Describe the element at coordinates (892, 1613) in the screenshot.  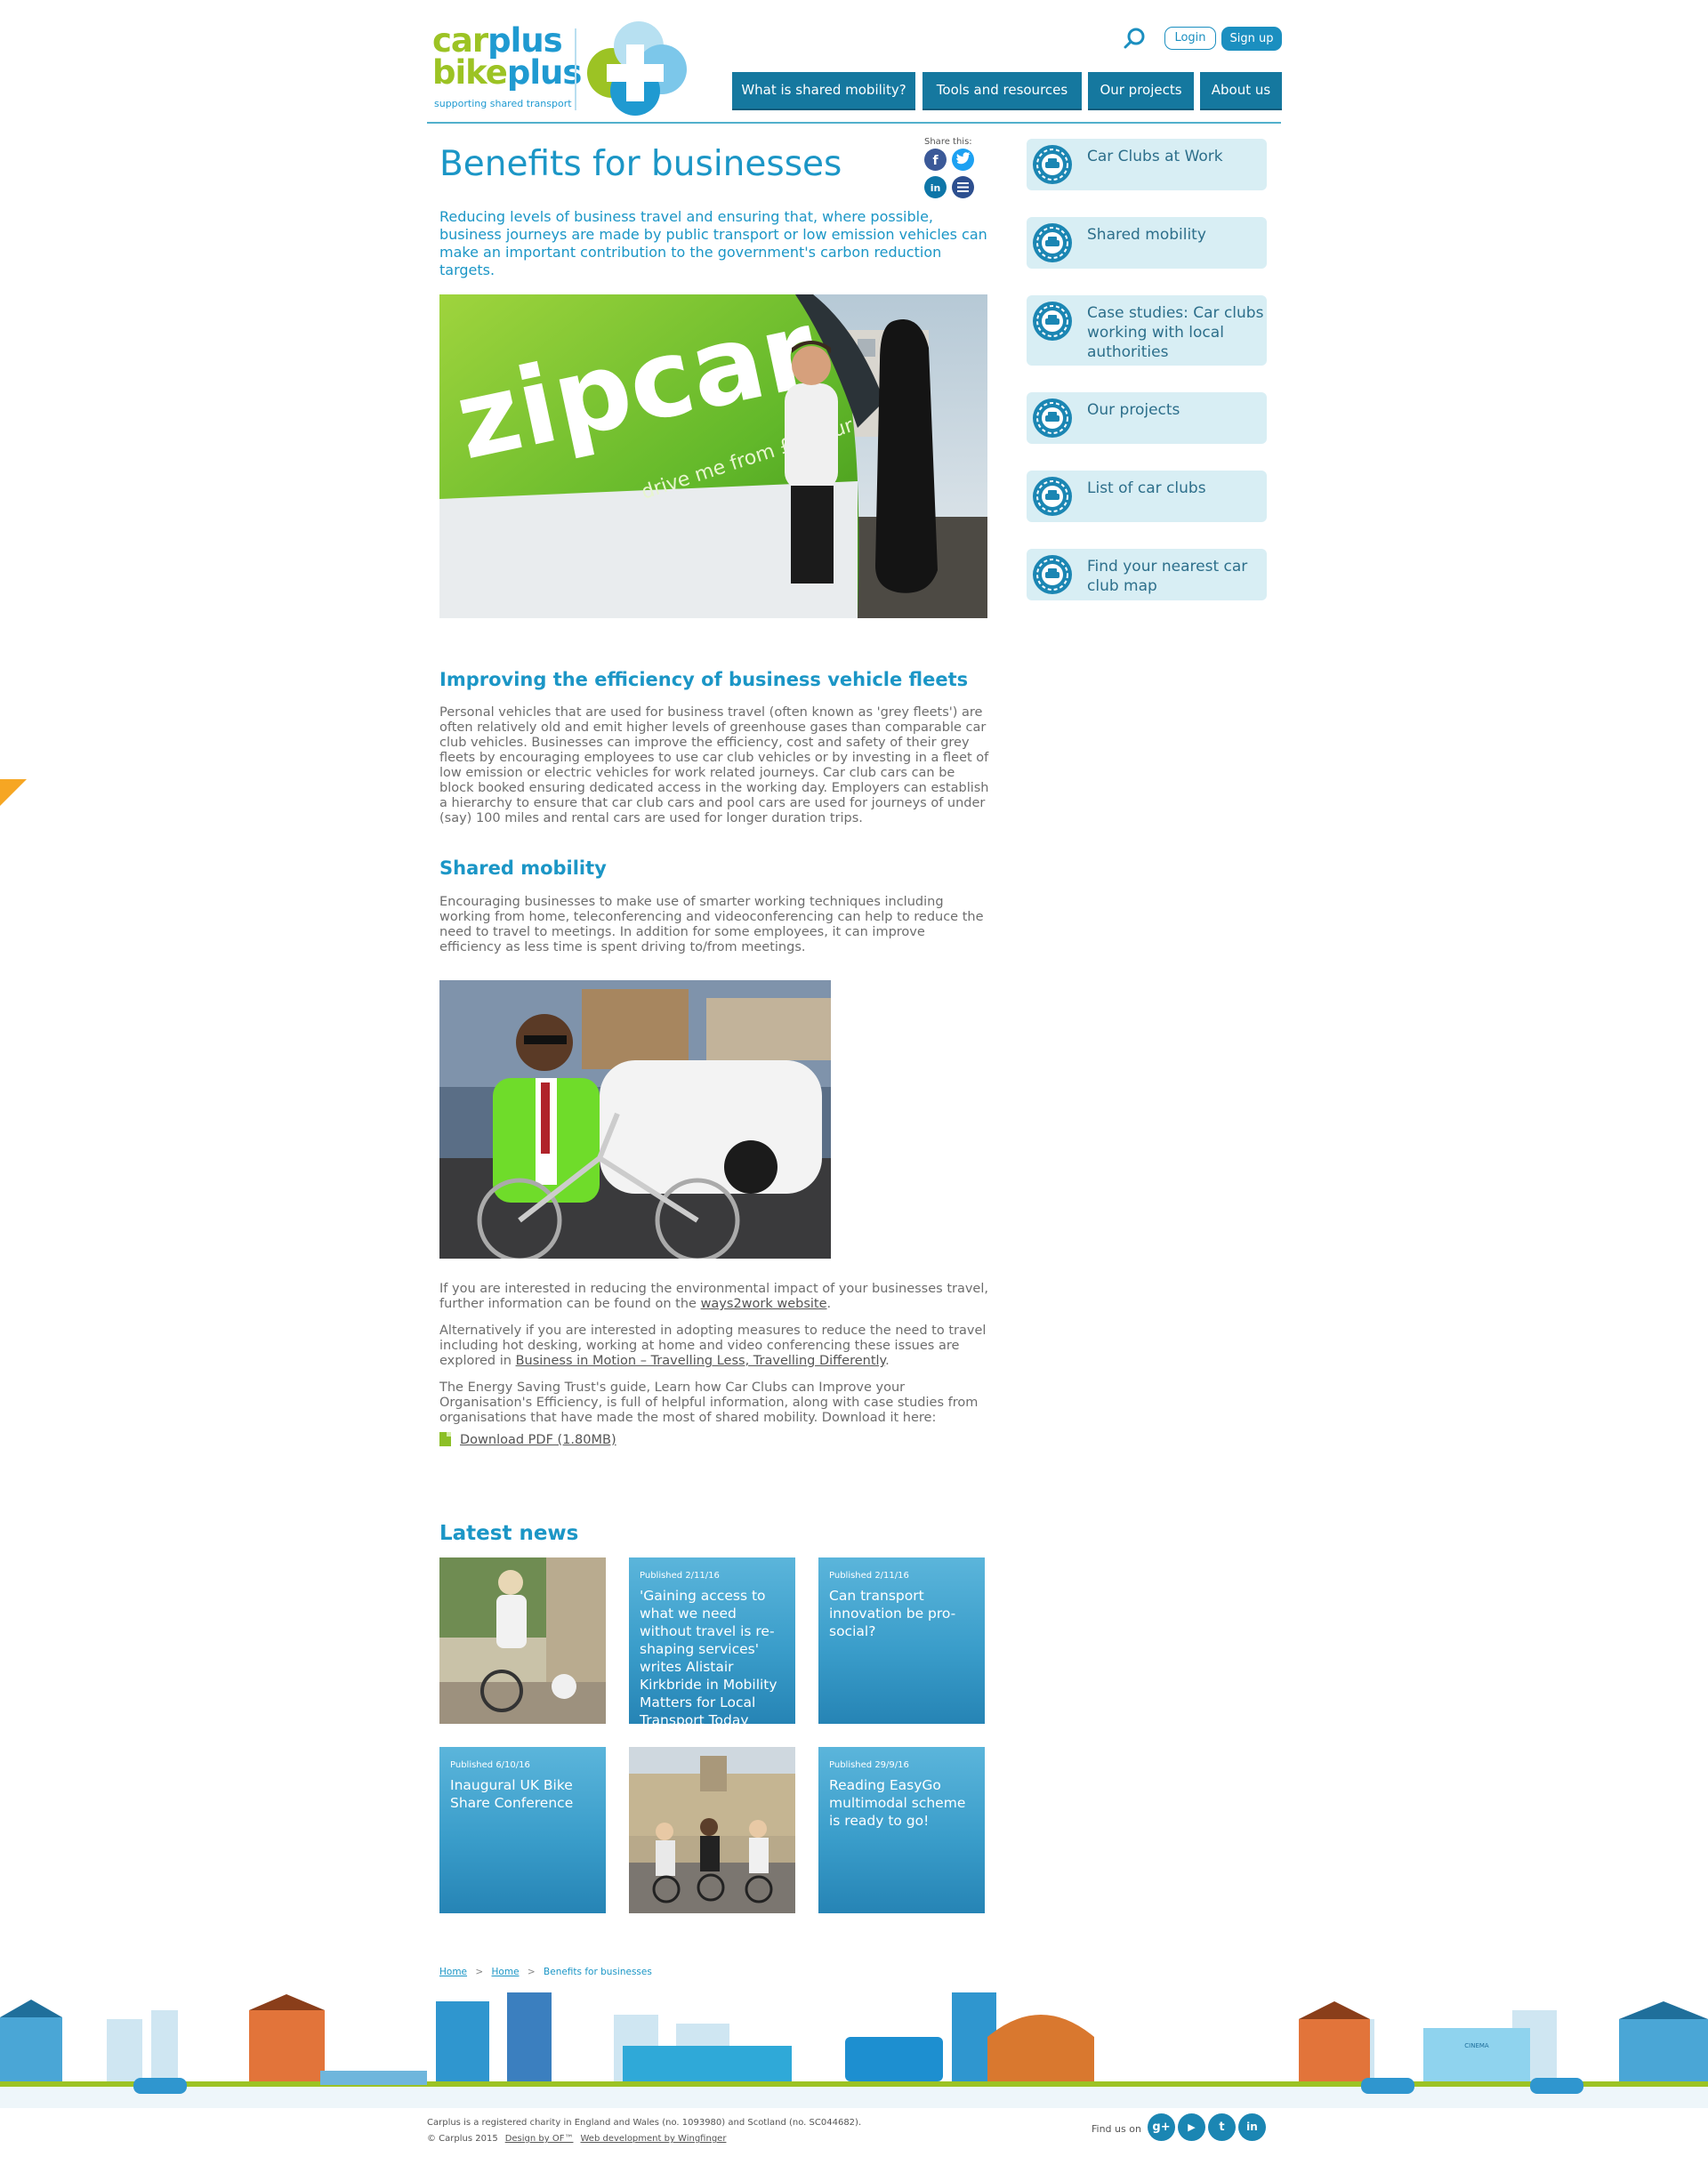
I see `news-headline: Can transport innovation be pro-social?` at that location.